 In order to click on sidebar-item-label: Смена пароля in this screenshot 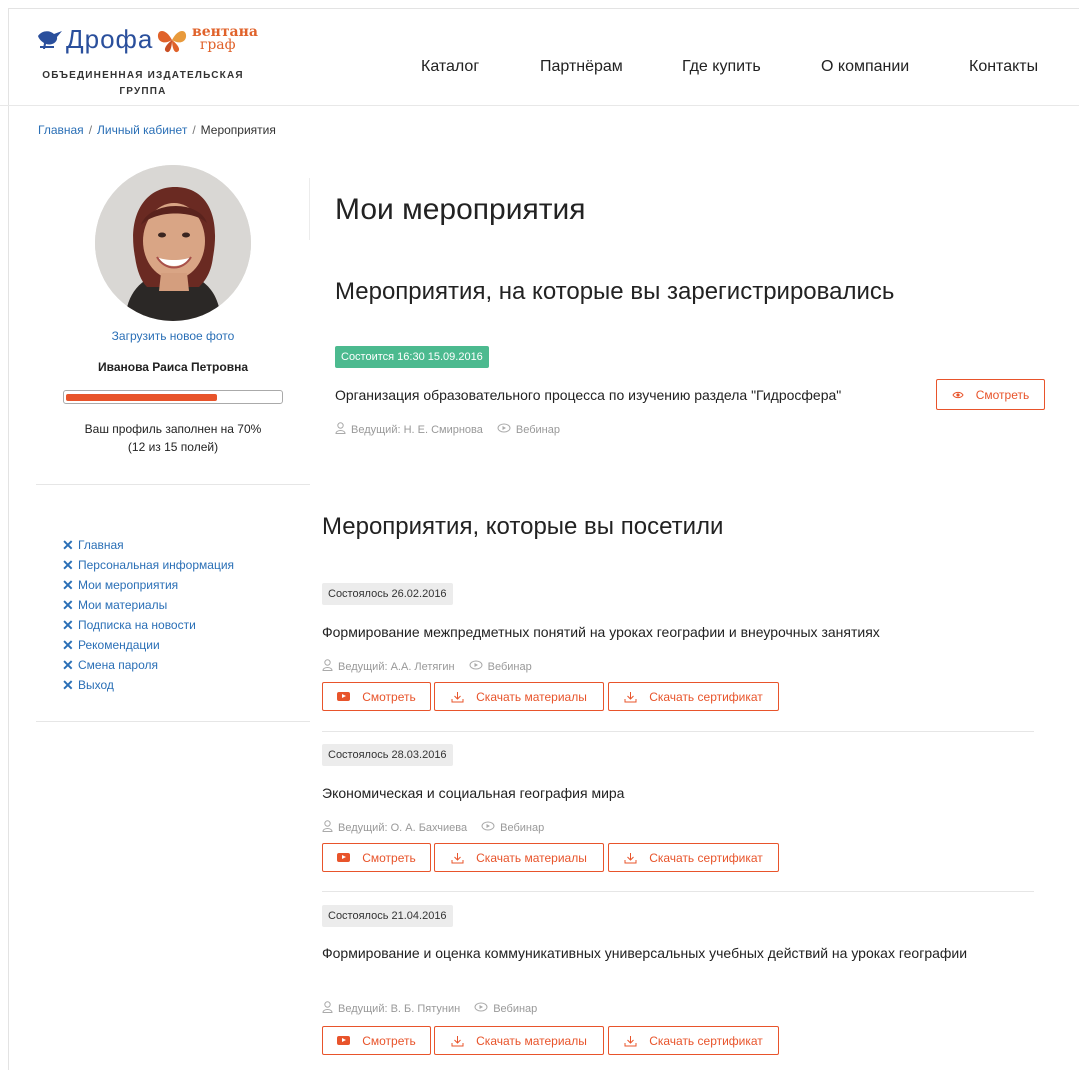, I will do `click(118, 665)`.